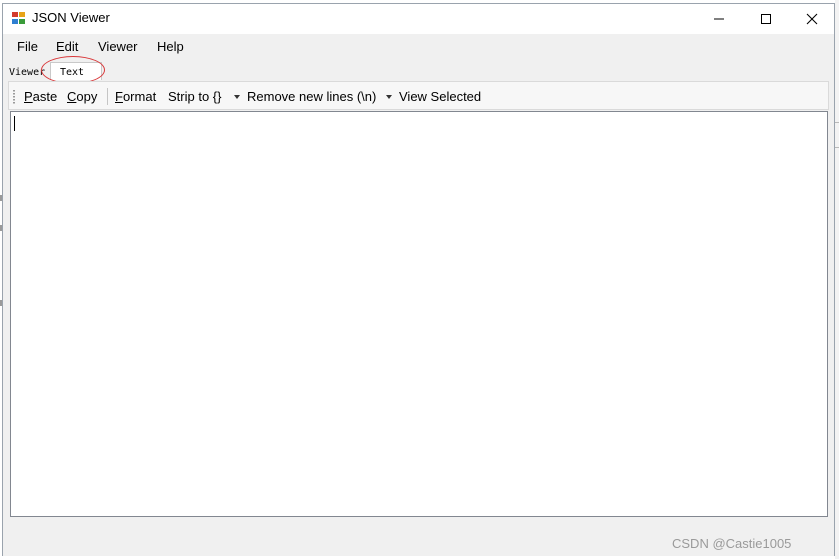  Describe the element at coordinates (118, 46) in the screenshot. I see `menu-viewer: Viewer` at that location.